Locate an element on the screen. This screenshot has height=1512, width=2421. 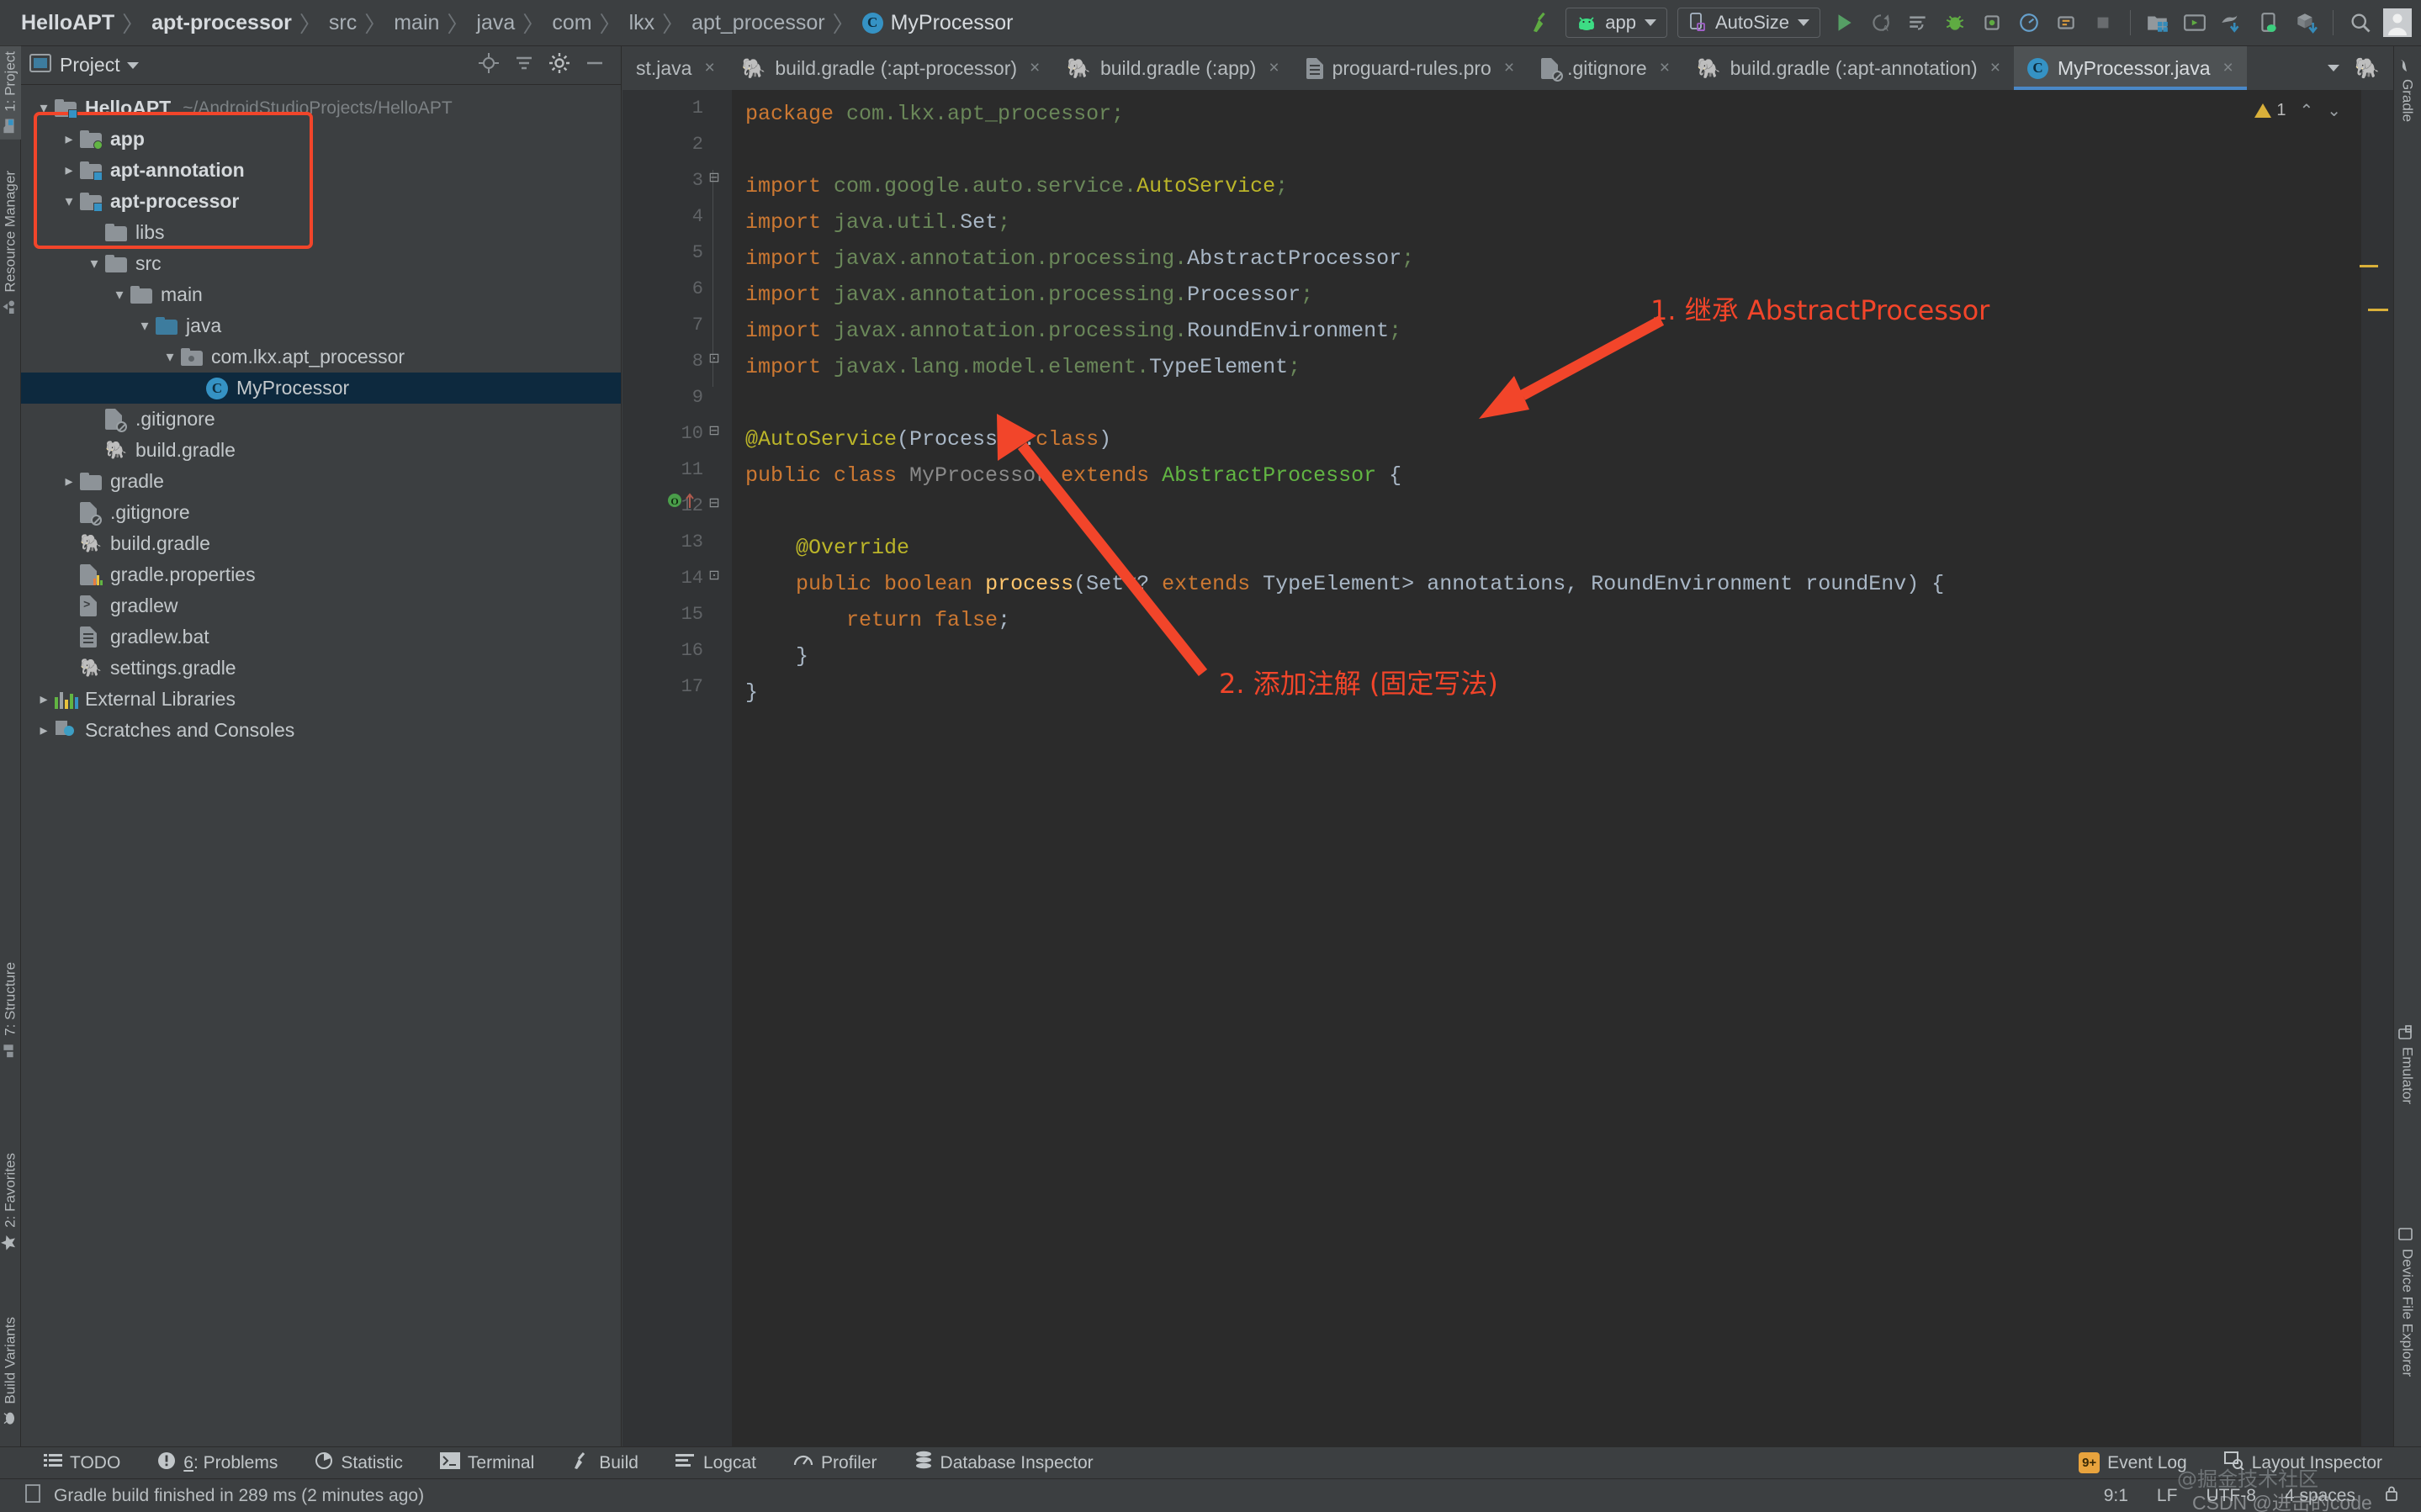
project-view-icon is located at coordinates (40, 65).